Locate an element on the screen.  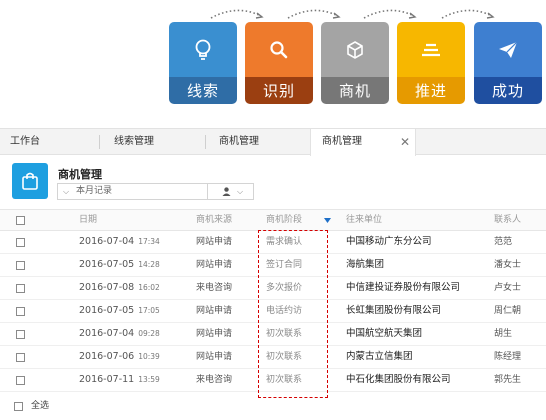
column-company: 往来单位 is located at coordinates (364, 220).